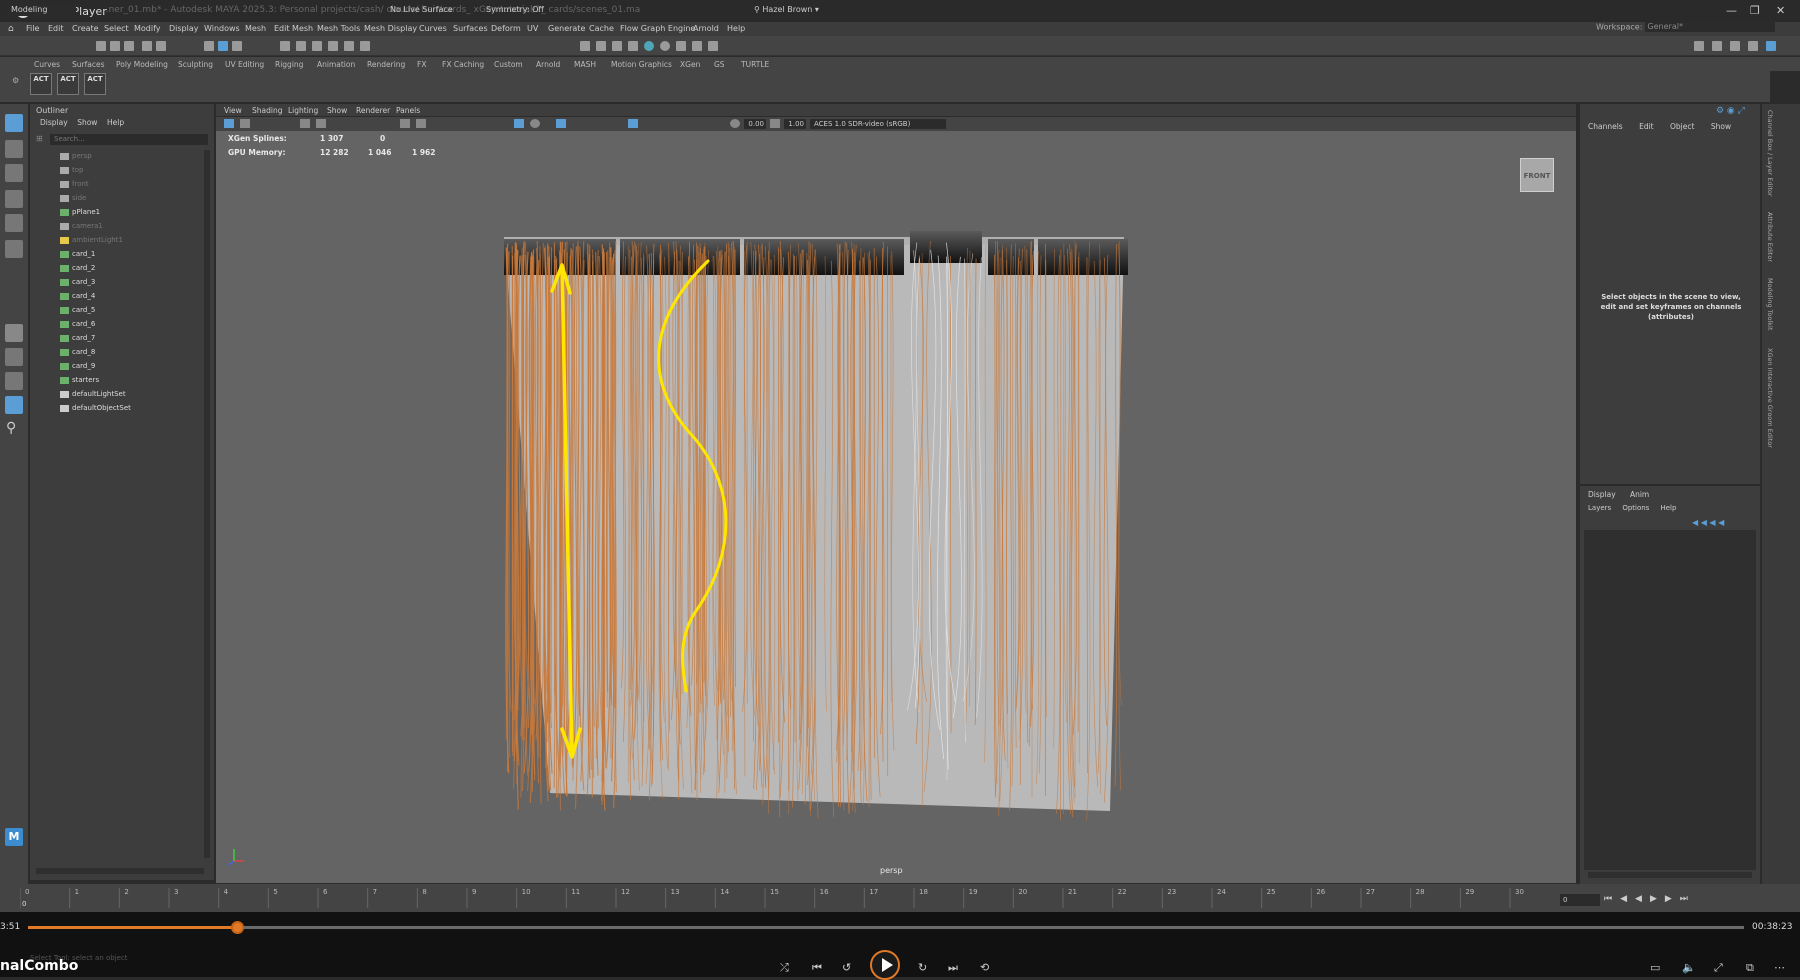  Describe the element at coordinates (76, 156) in the screenshot. I see `outliner-item: persp` at that location.